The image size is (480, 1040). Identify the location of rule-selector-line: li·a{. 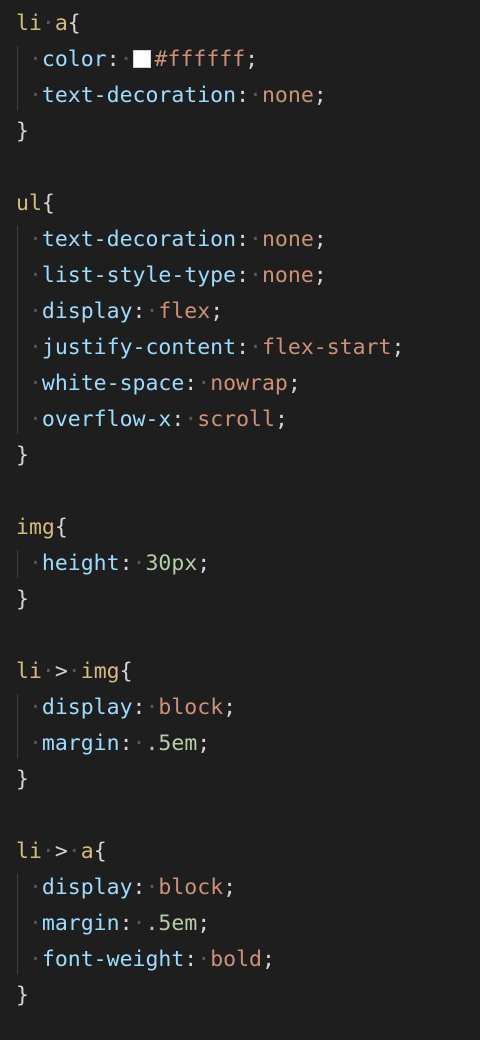
(48, 24).